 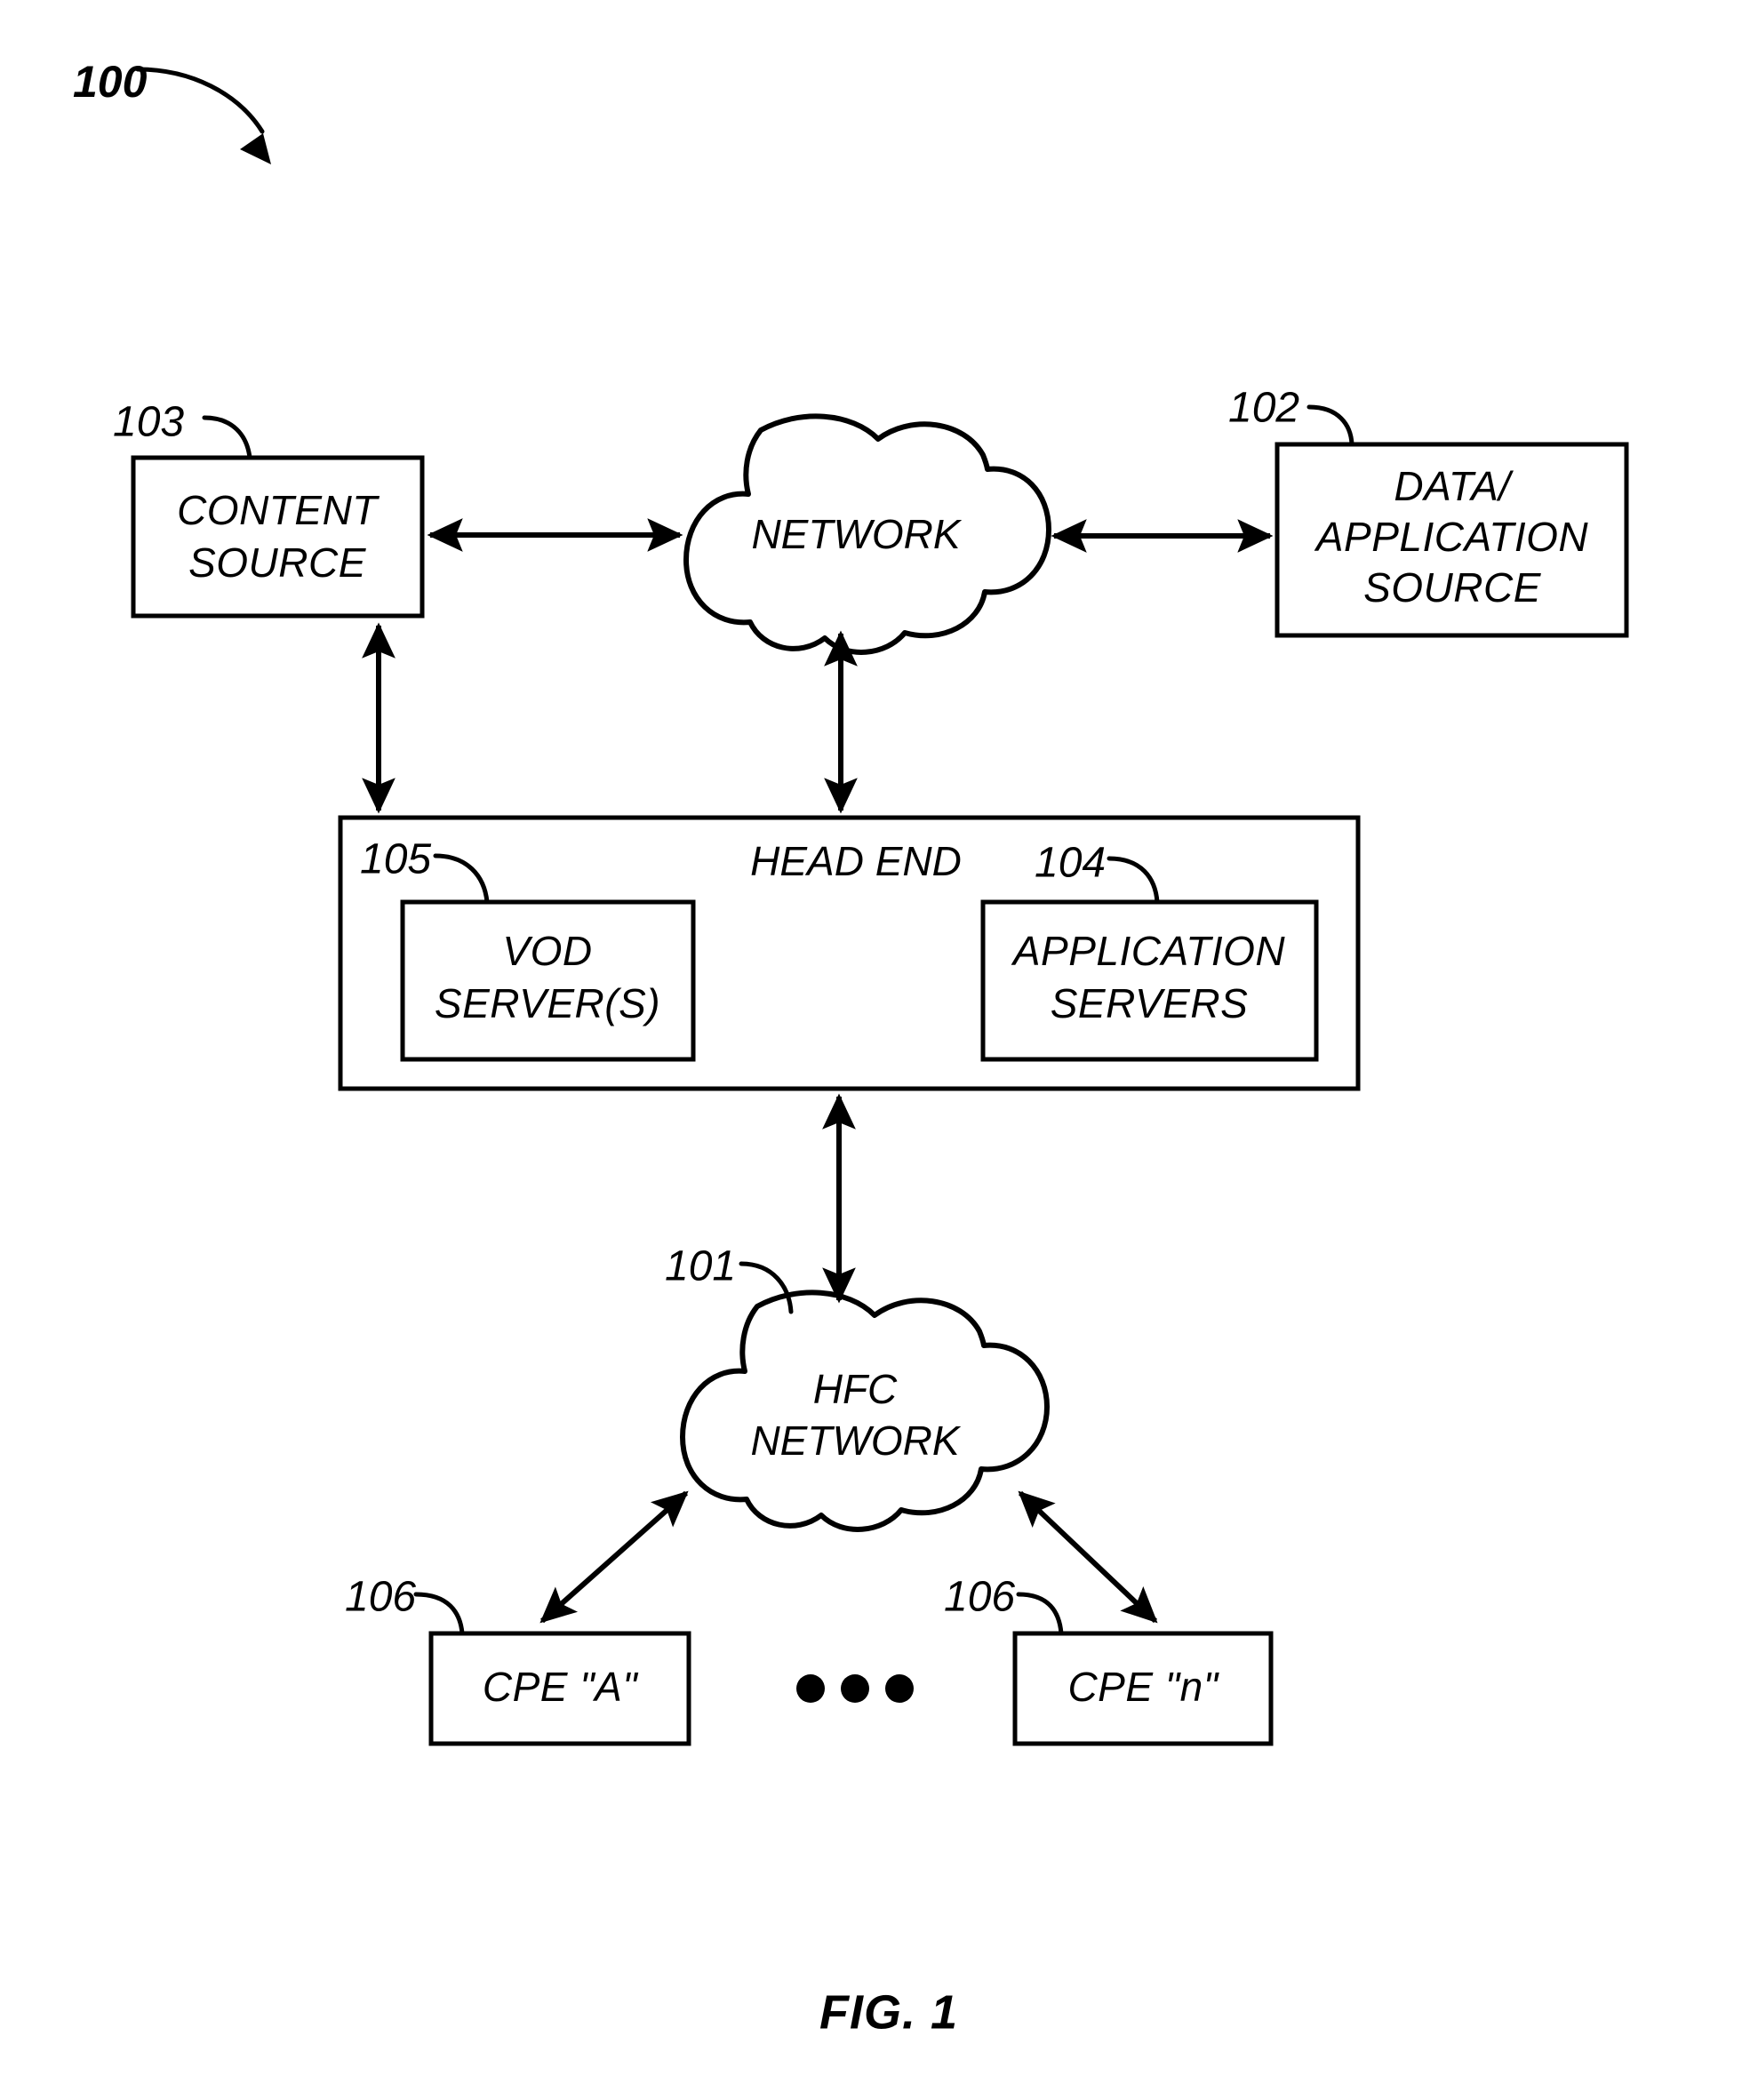 I want to click on cpe-a-node: CPE "A", so click(x=559, y=1688).